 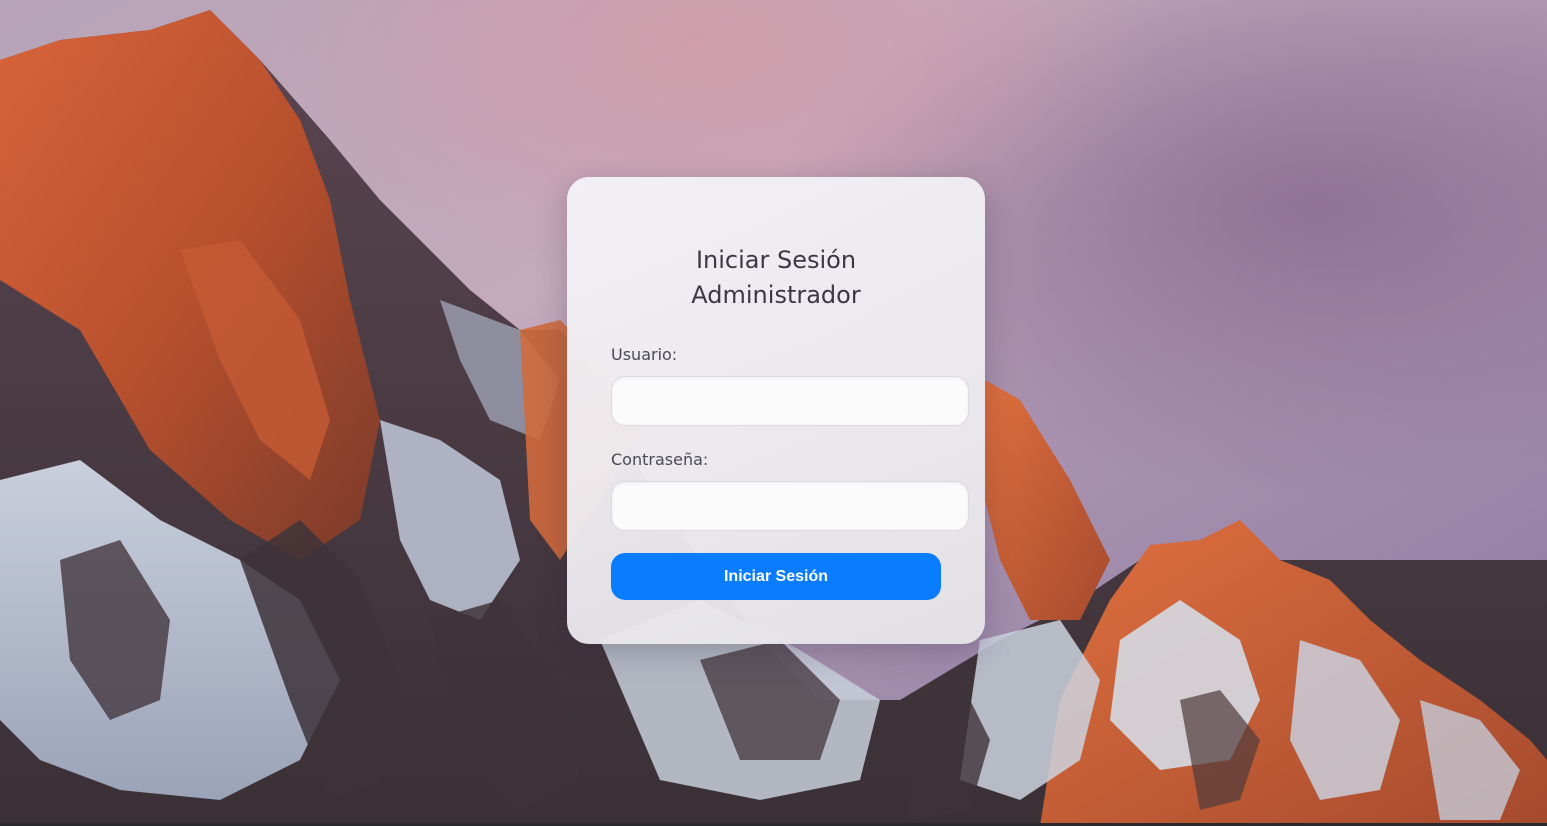 What do you see at coordinates (660, 459) in the screenshot?
I see `password-label: Contraseña:` at bounding box center [660, 459].